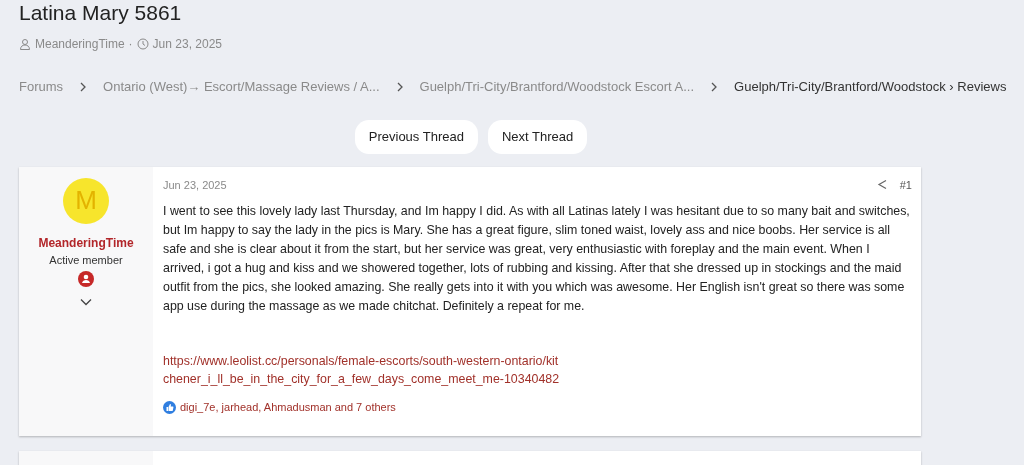  Describe the element at coordinates (882, 185) in the screenshot. I see `share-icon` at that location.